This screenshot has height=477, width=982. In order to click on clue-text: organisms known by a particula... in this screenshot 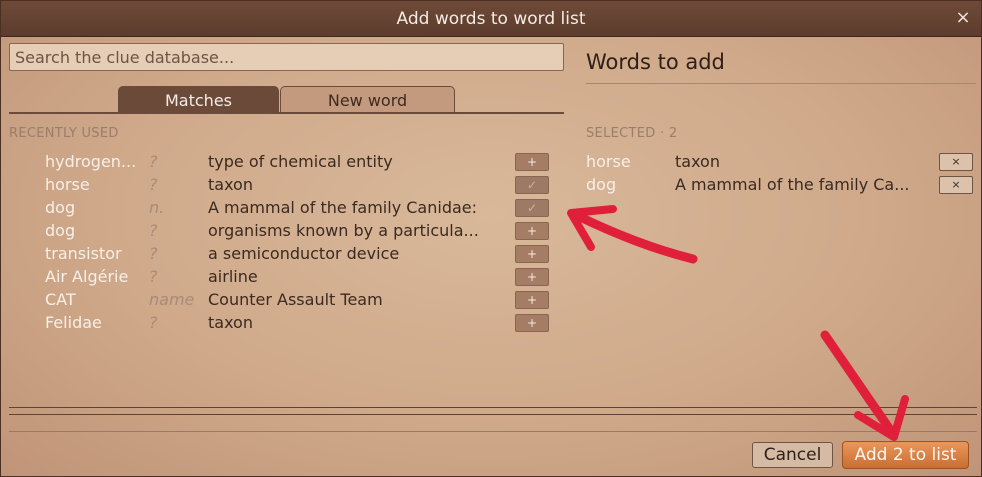, I will do `click(343, 230)`.